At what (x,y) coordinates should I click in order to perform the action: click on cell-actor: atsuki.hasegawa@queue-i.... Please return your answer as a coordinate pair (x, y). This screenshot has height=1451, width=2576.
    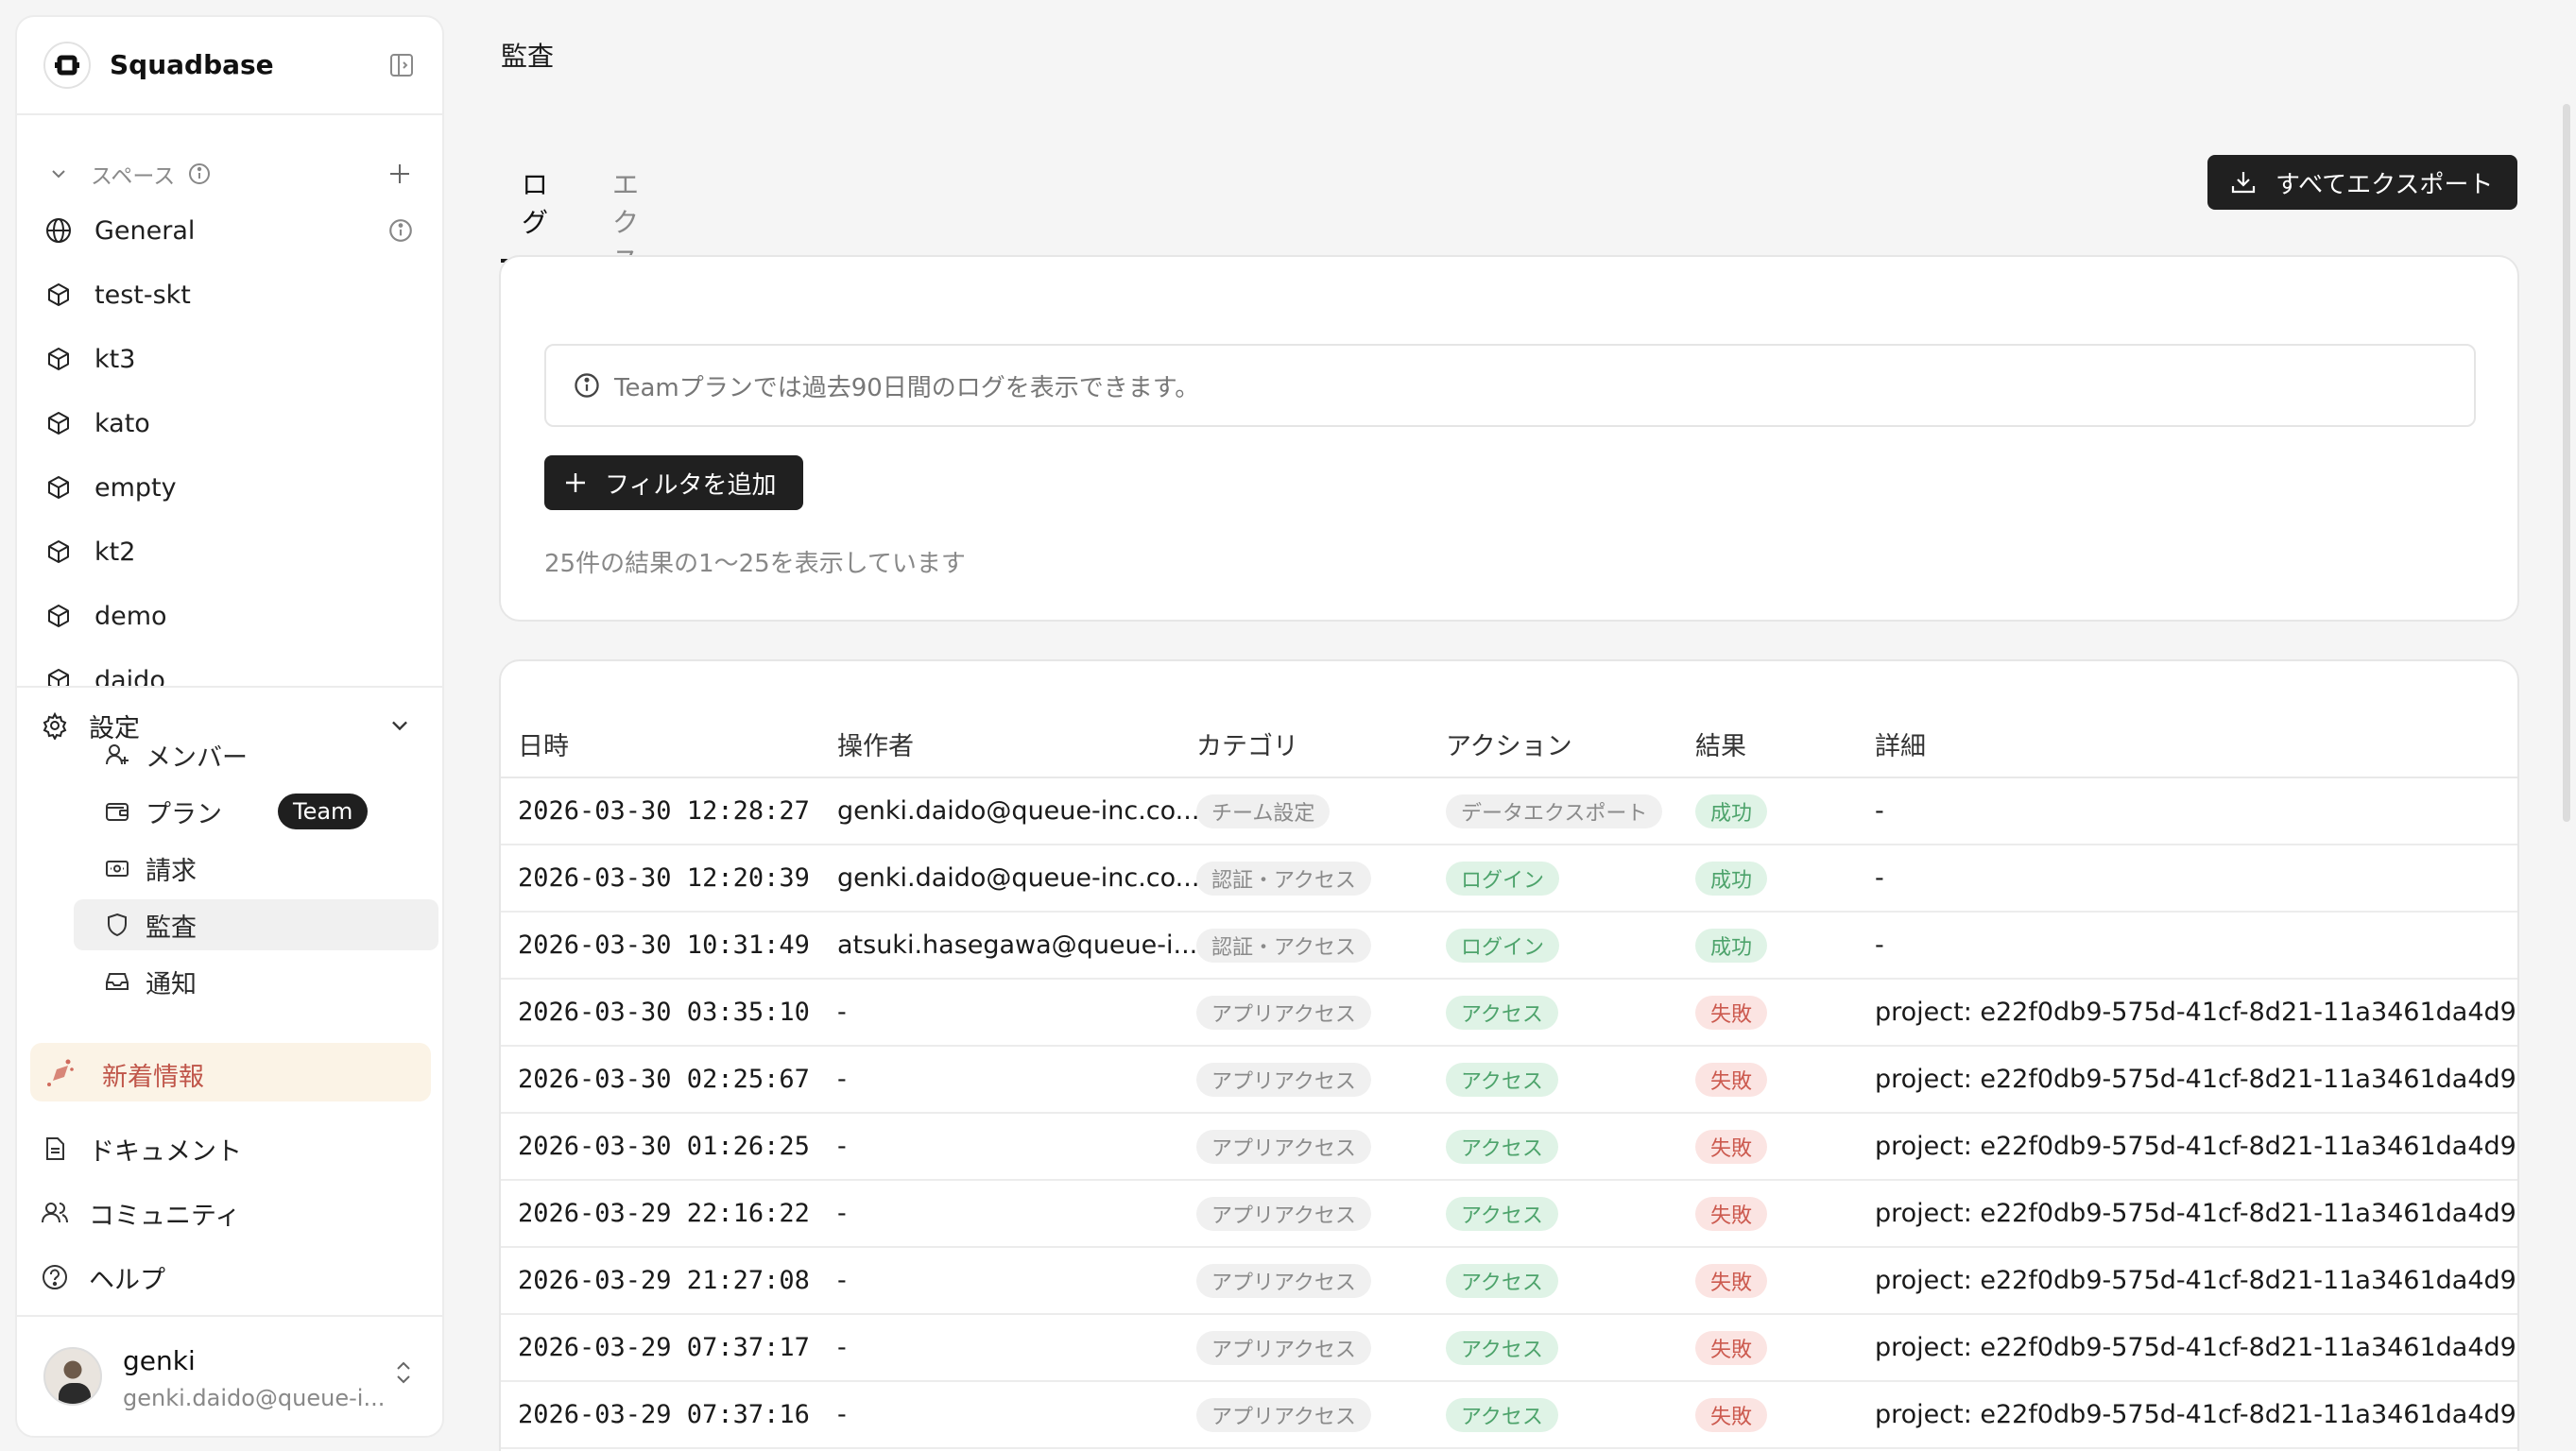
    Looking at the image, I should click on (1017, 945).